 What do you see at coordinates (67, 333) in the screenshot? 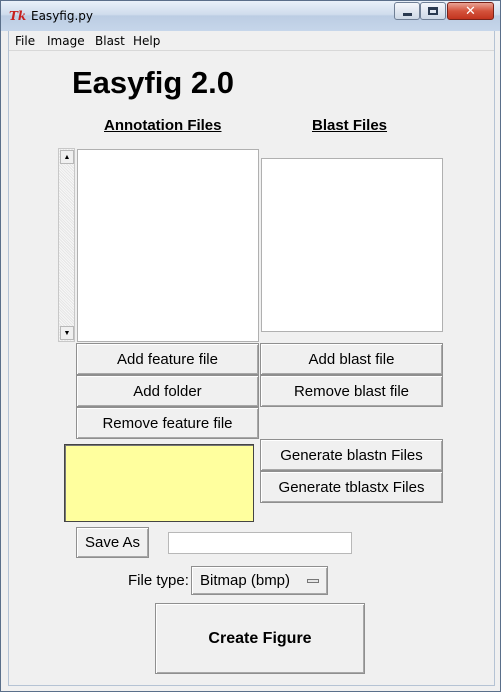
I see `scroll-down-icon: ▼` at bounding box center [67, 333].